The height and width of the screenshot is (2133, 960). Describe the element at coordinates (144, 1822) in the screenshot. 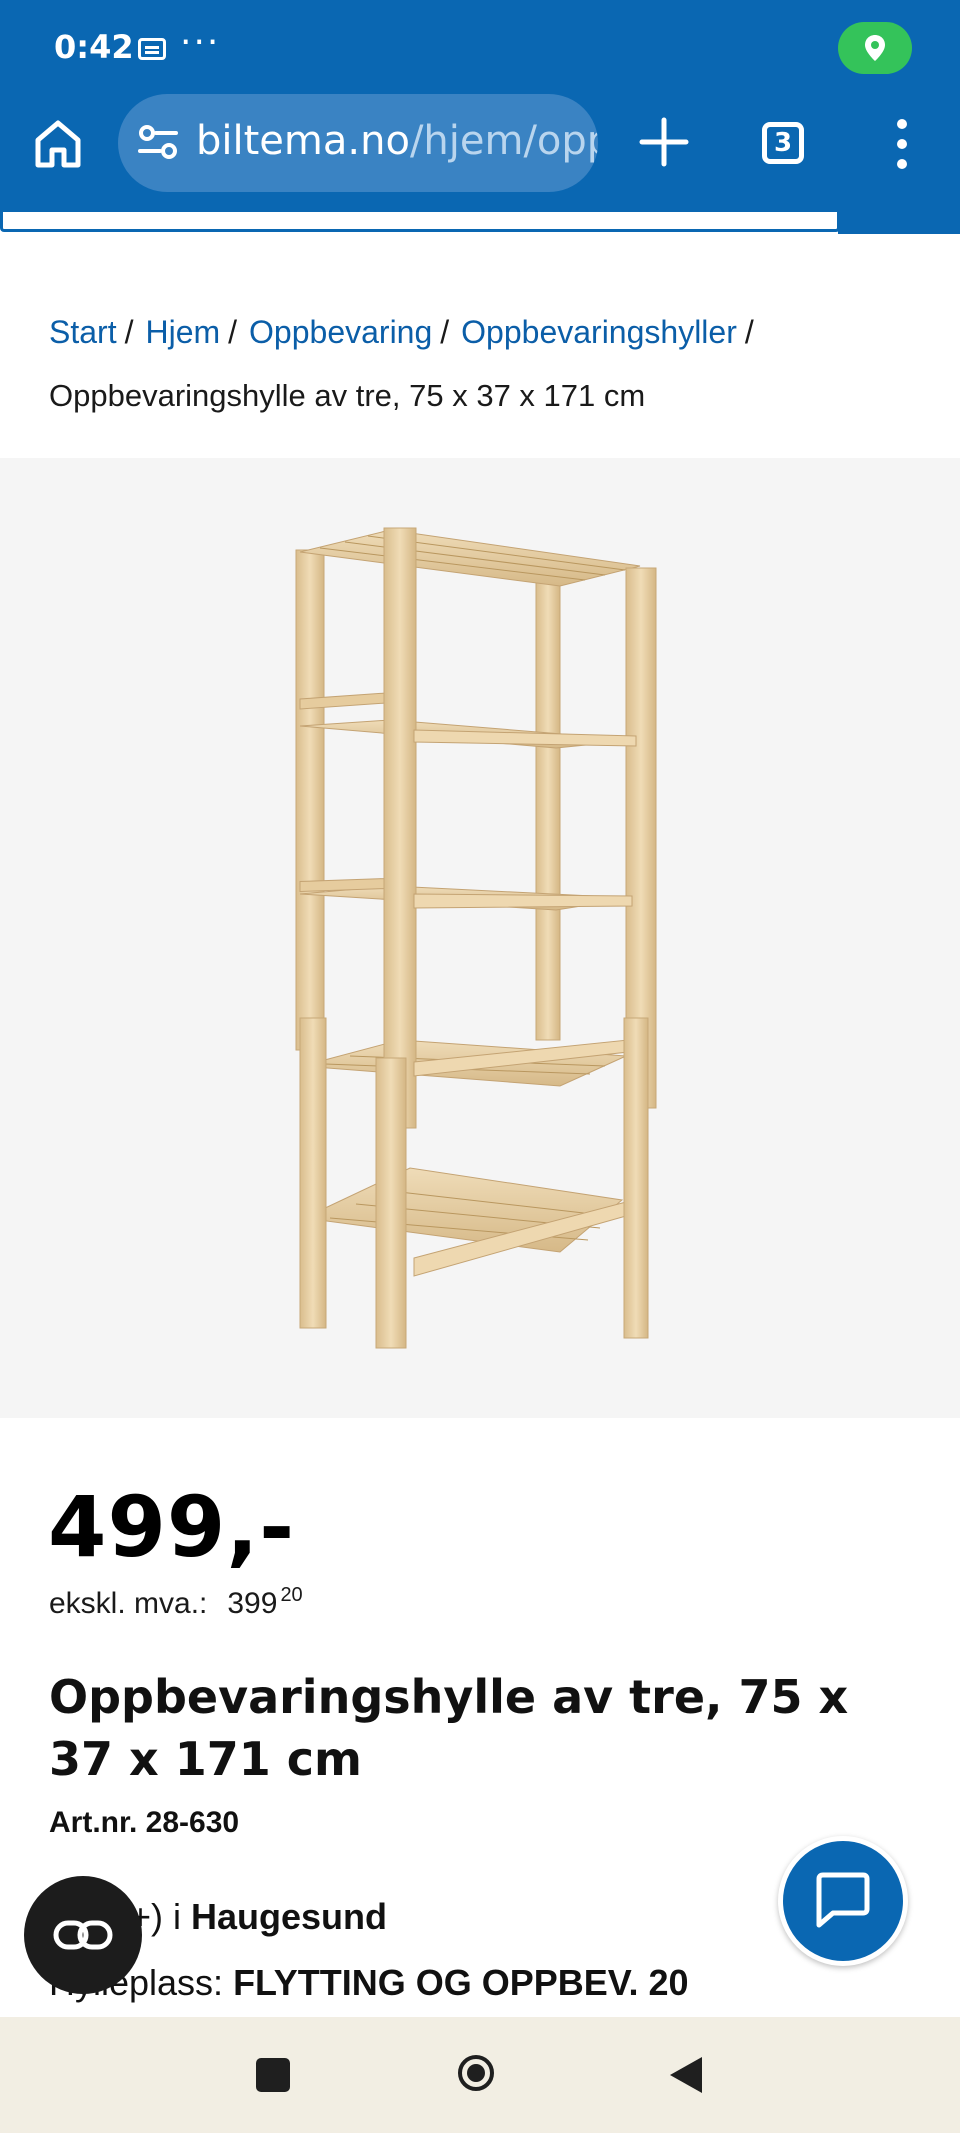

I see `article-number: Art.nr. 28-630` at that location.